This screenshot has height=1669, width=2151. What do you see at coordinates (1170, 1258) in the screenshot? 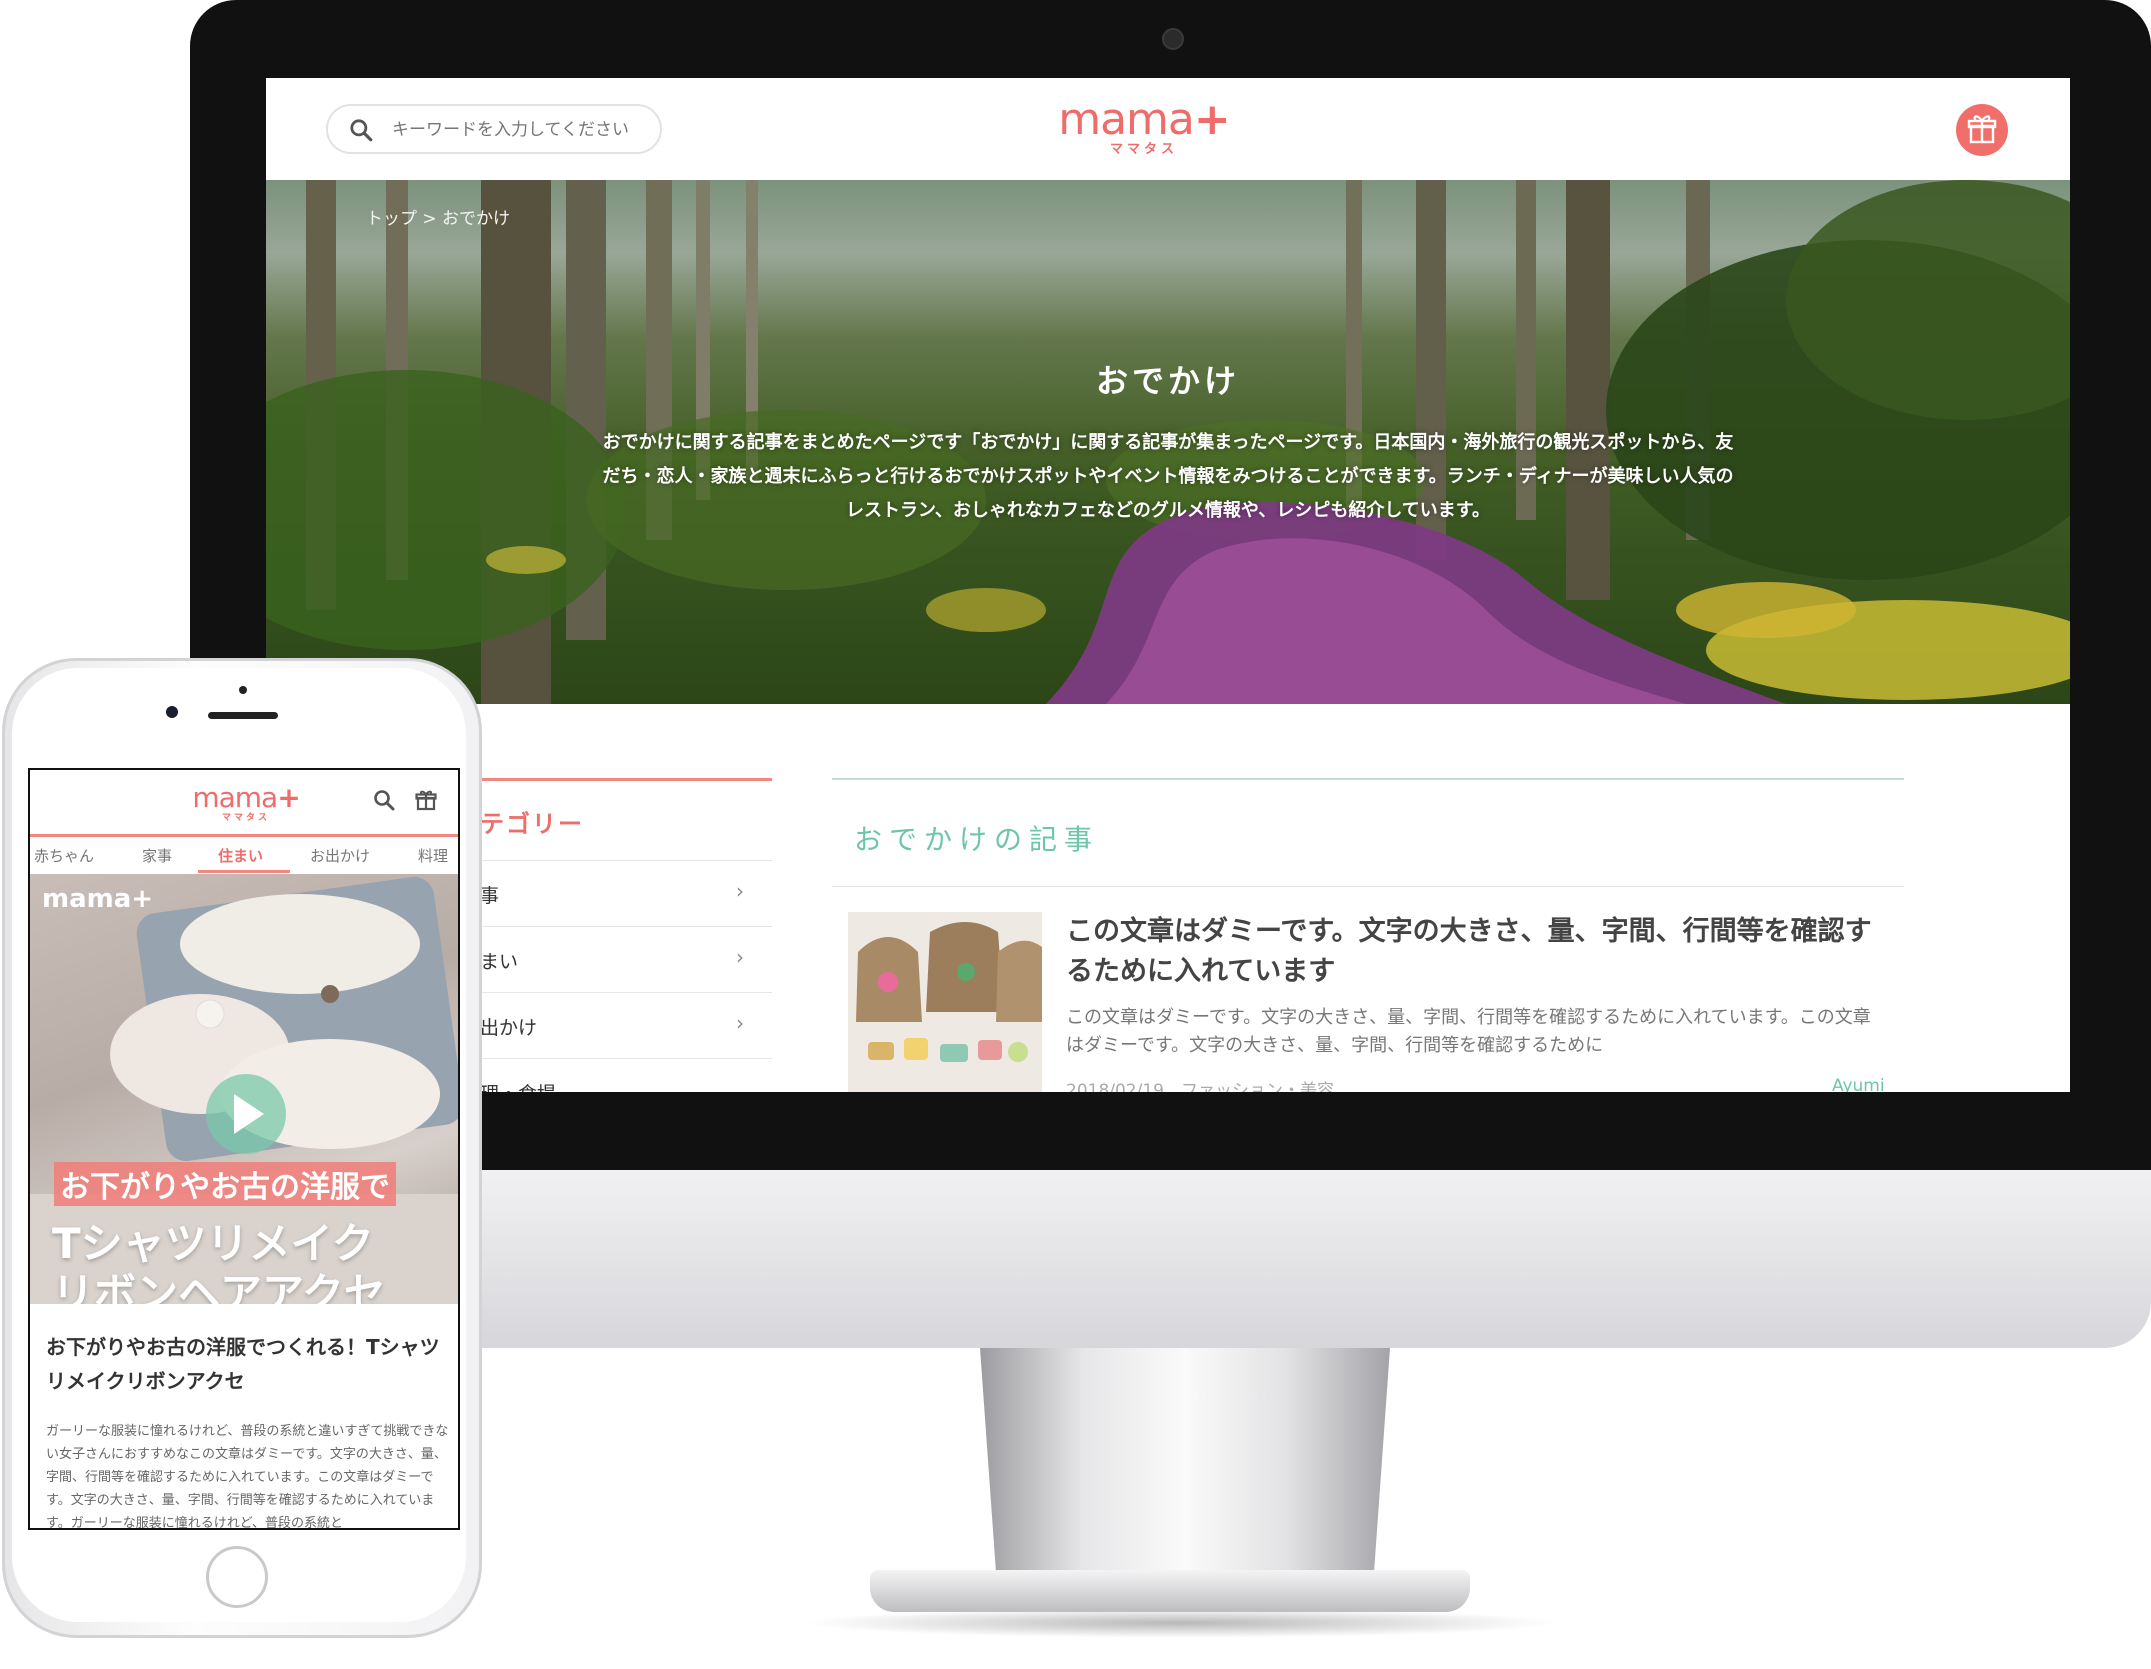
I see `imac-chin` at bounding box center [1170, 1258].